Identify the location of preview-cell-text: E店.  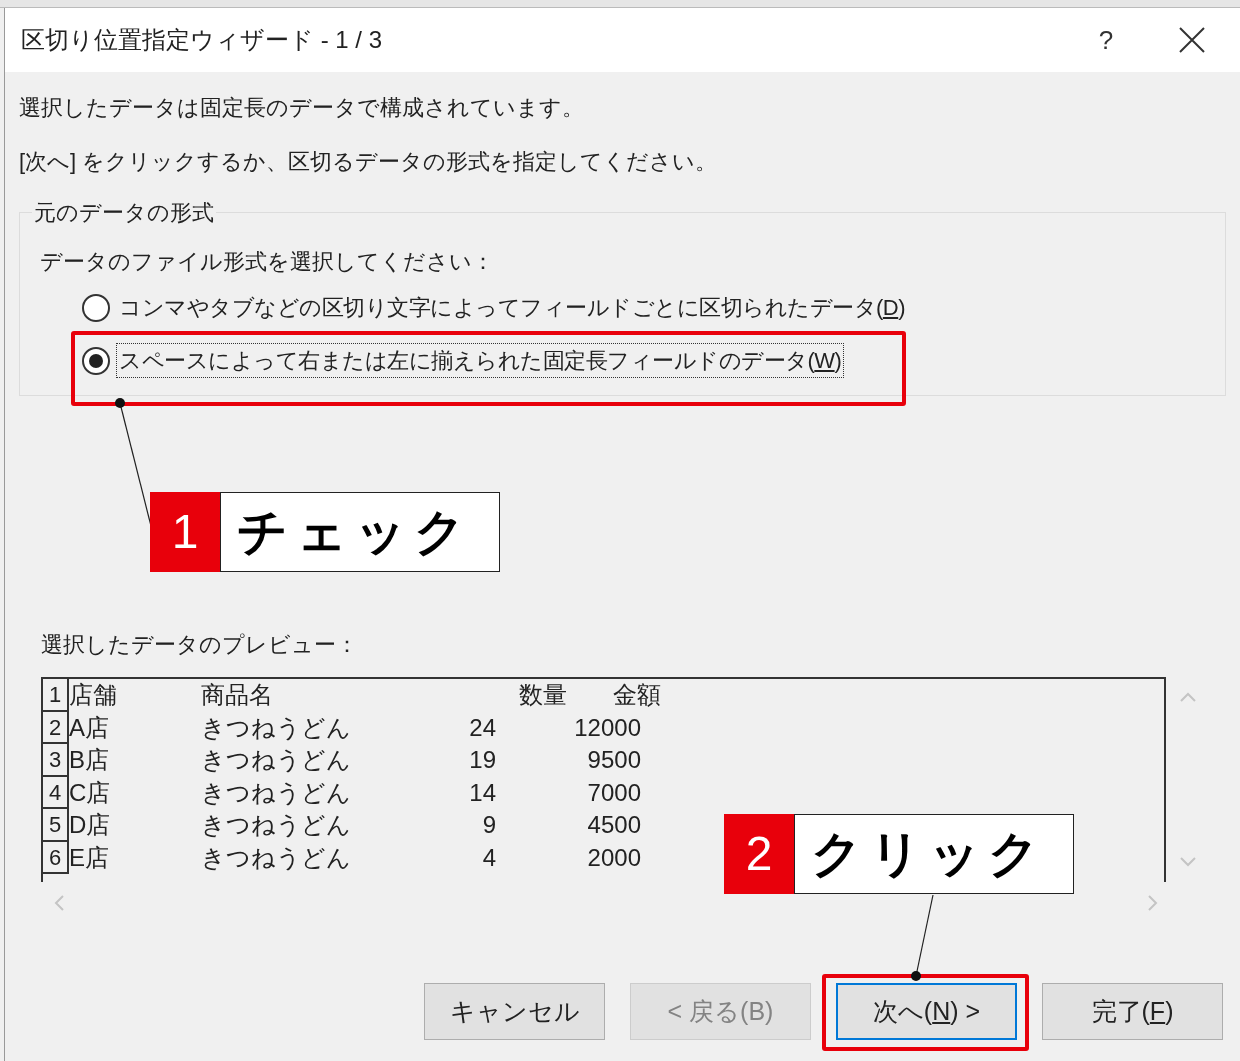
(89, 857).